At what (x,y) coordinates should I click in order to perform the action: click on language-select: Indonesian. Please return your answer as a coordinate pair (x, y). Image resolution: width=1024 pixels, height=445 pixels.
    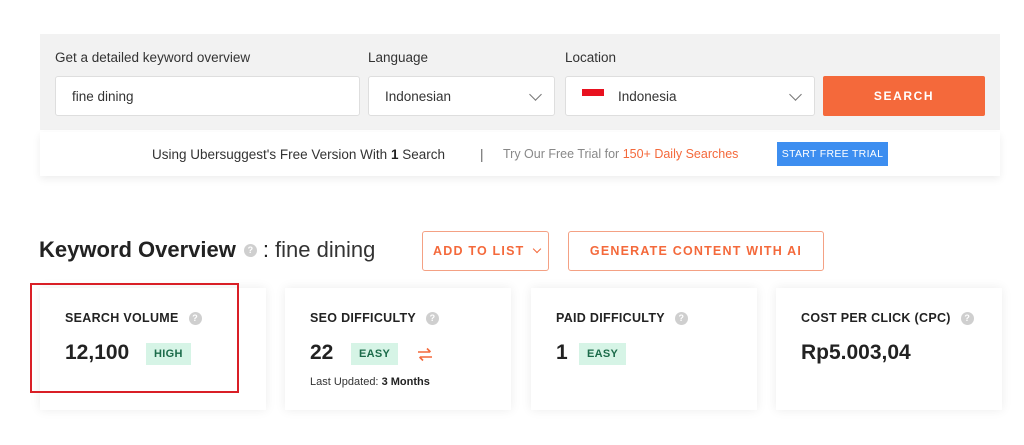
    Looking at the image, I should click on (461, 96).